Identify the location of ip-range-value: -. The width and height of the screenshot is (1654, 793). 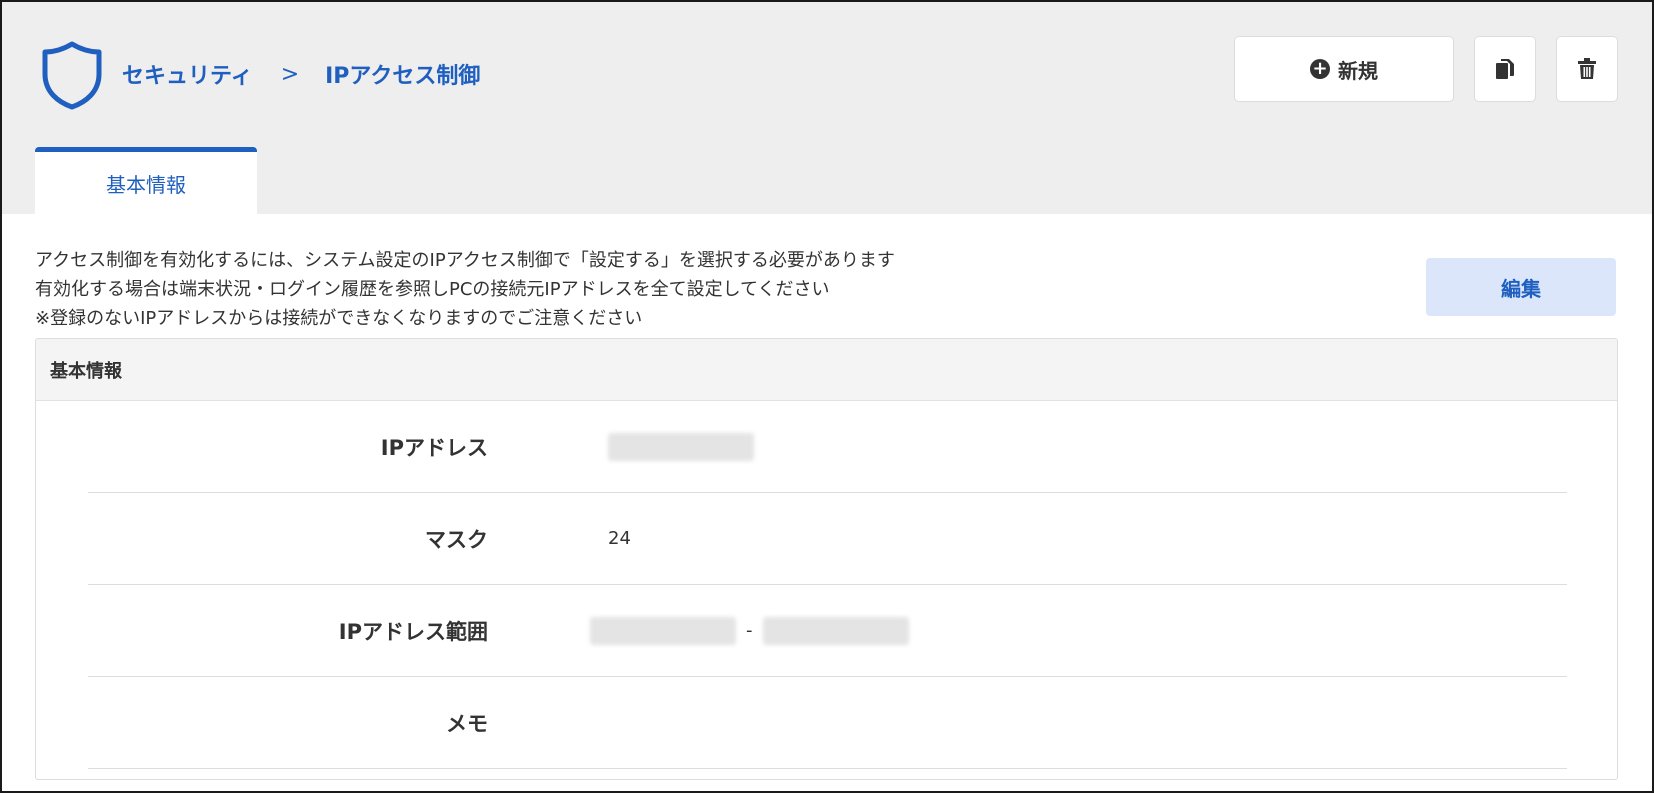
(749, 630).